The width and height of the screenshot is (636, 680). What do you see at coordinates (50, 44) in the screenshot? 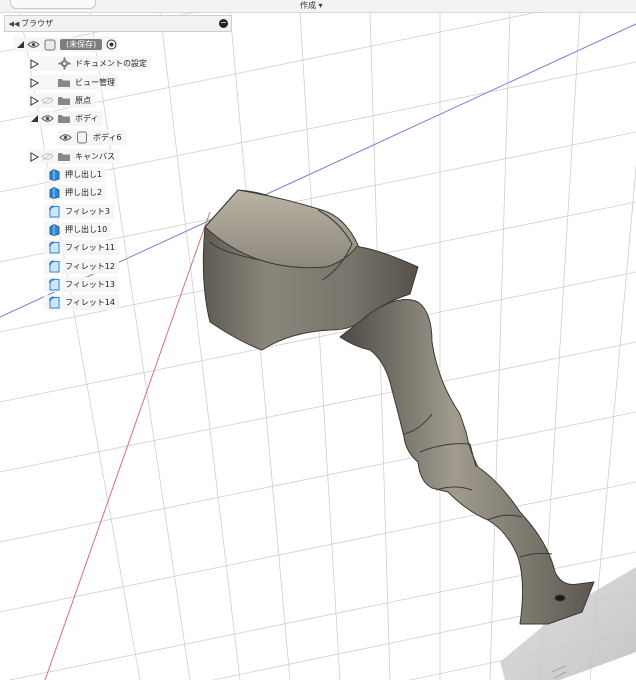
I see `component-icon` at bounding box center [50, 44].